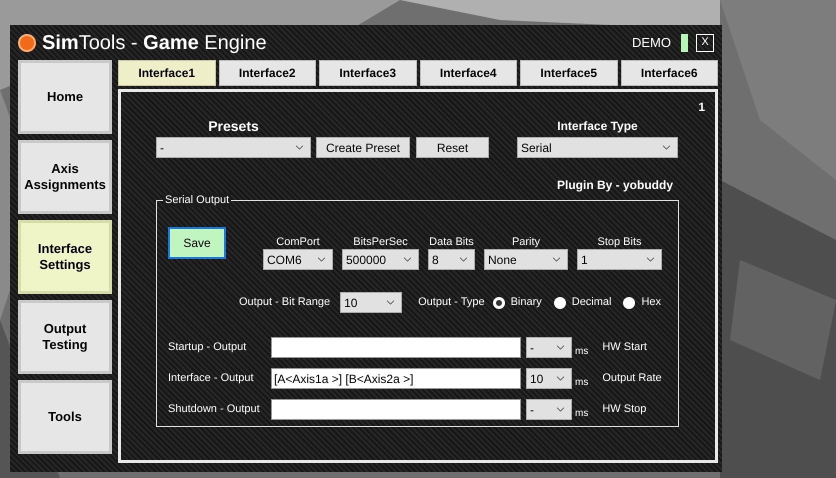 This screenshot has height=478, width=836. I want to click on interval-dropdown: 10, so click(549, 378).